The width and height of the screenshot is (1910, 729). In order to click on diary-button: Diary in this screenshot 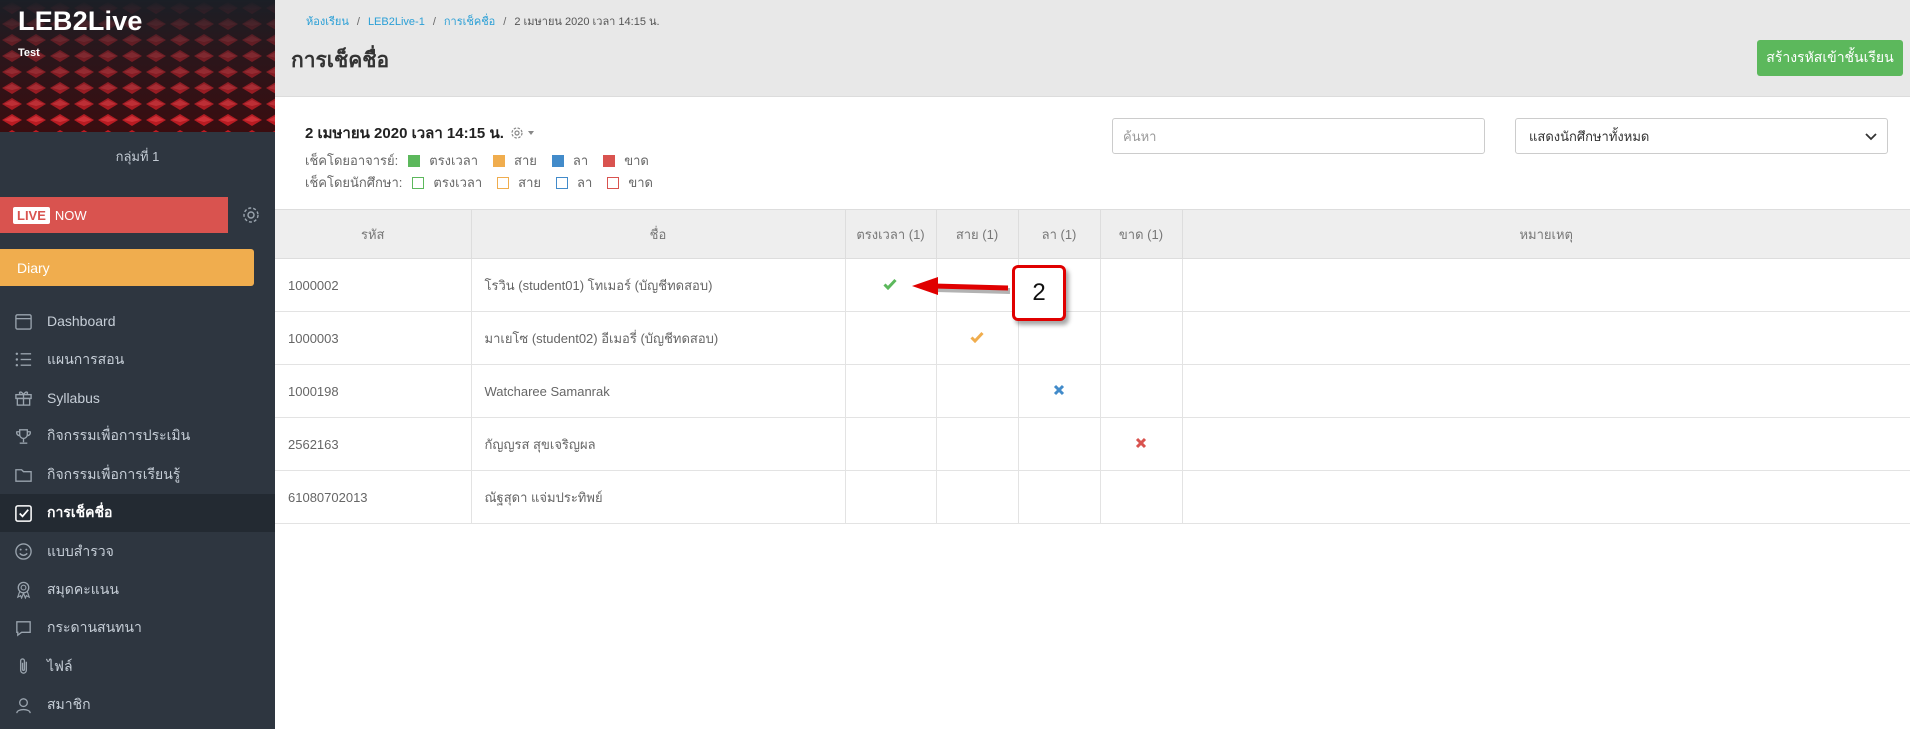, I will do `click(127, 267)`.